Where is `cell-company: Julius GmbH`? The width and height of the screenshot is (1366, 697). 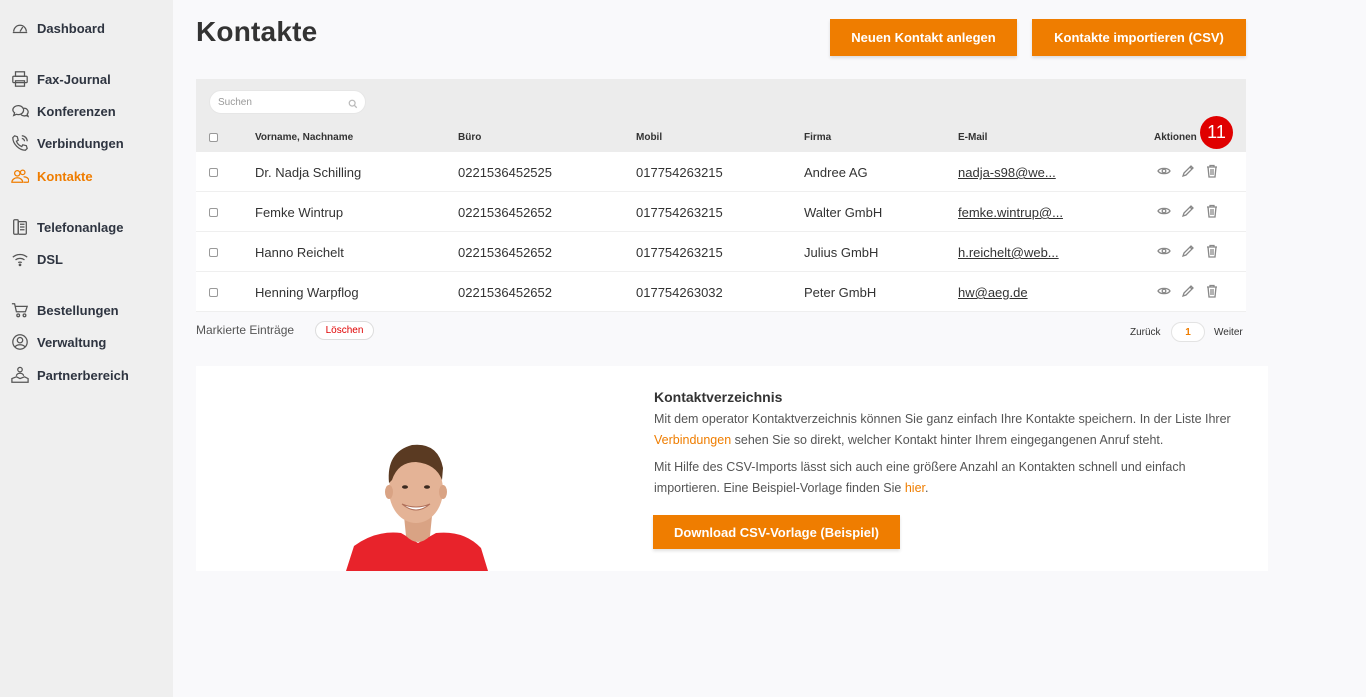 cell-company: Julius GmbH is located at coordinates (841, 252).